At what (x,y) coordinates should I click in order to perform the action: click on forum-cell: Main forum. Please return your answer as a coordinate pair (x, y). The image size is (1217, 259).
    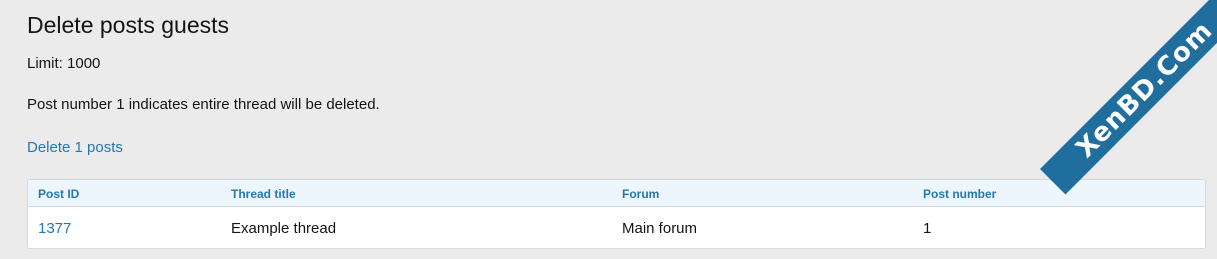
    Looking at the image, I should click on (660, 228).